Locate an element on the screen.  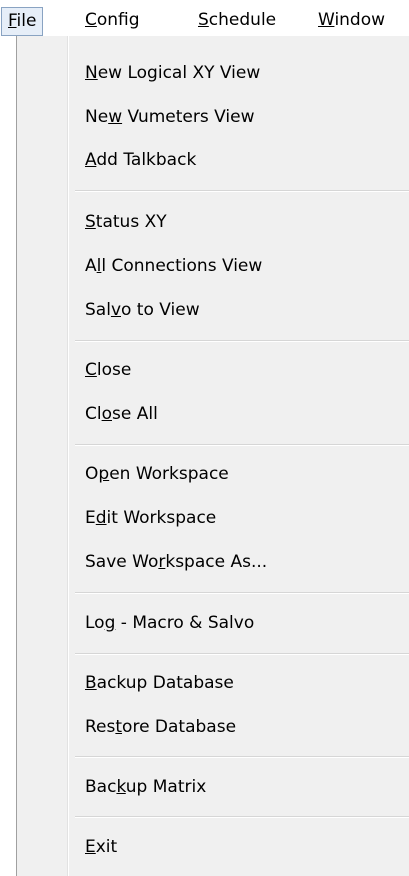
menu-item-new-logical-xy-view: New Logical XY View is located at coordinates (172, 73).